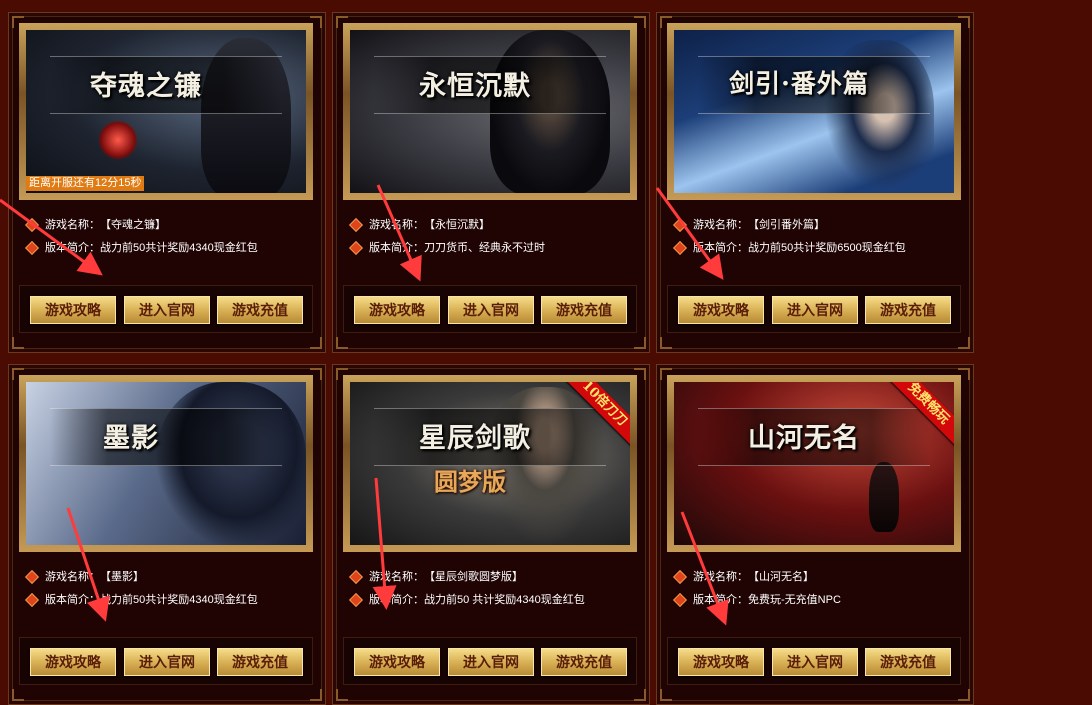 This screenshot has width=1092, height=705. What do you see at coordinates (884, 497) in the screenshot?
I see `character-figure` at bounding box center [884, 497].